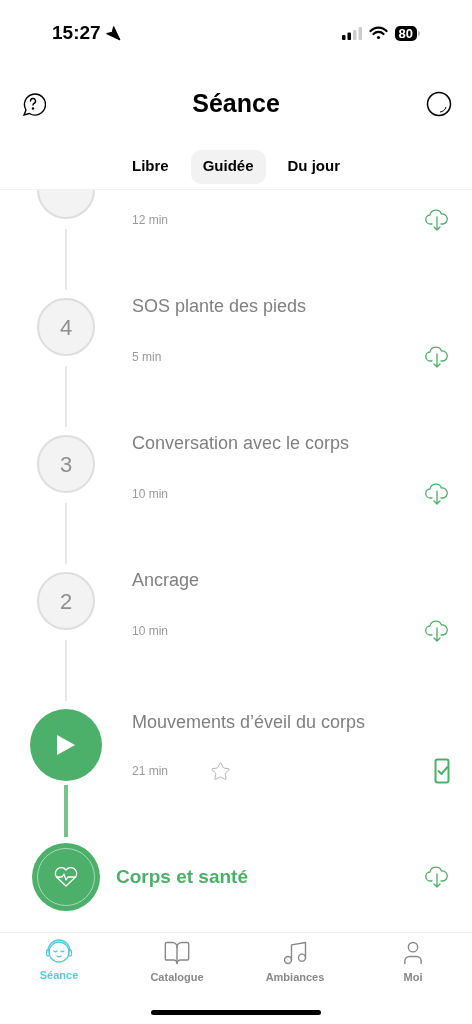 This screenshot has height=1024, width=472. What do you see at coordinates (378, 33) in the screenshot?
I see `wifi-icon` at bounding box center [378, 33].